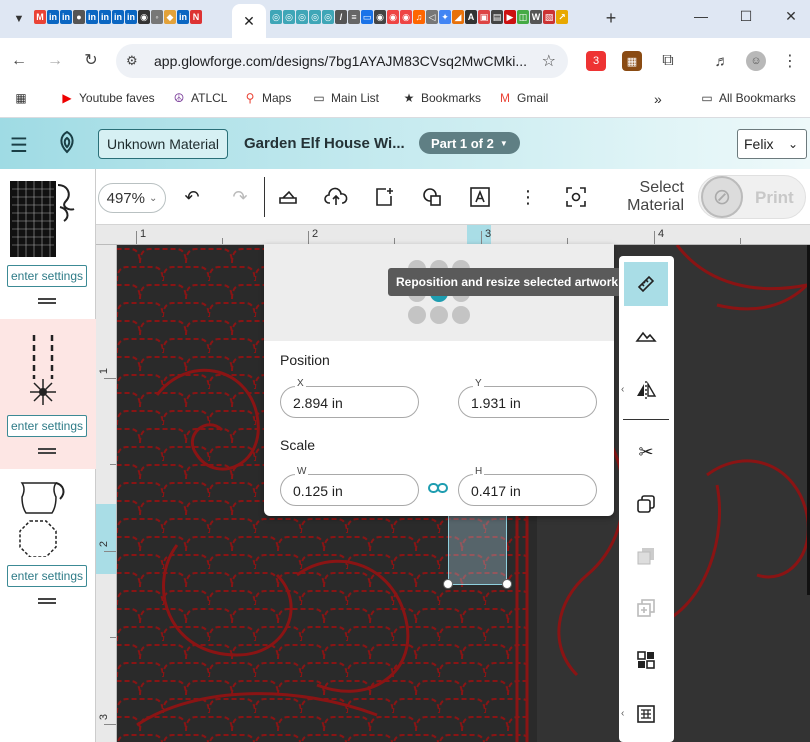 The height and width of the screenshot is (742, 810). I want to click on extension-icon: ▦, so click(632, 61).